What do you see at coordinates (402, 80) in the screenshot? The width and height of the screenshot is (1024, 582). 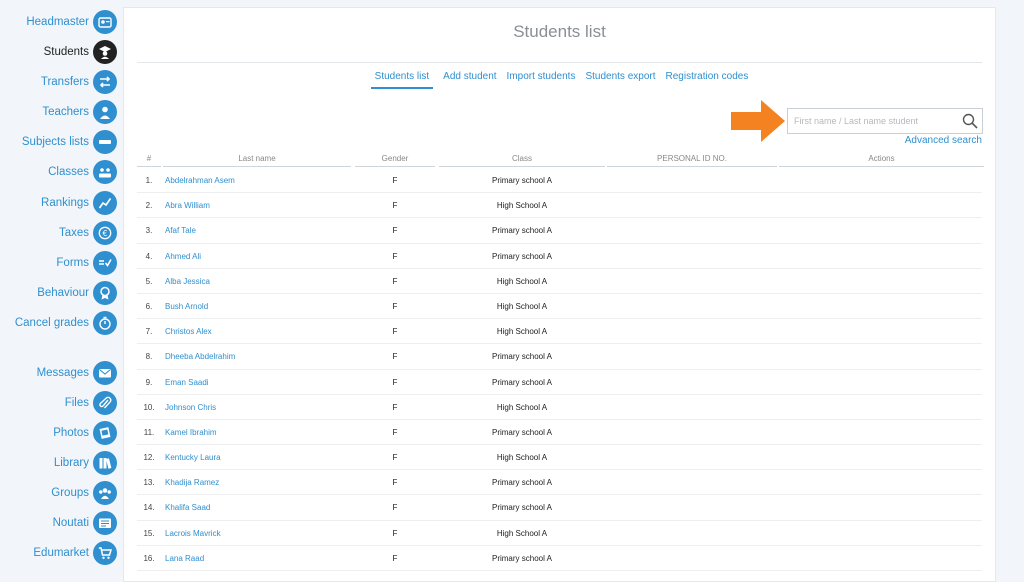 I see `tab-students-list: Students list` at bounding box center [402, 80].